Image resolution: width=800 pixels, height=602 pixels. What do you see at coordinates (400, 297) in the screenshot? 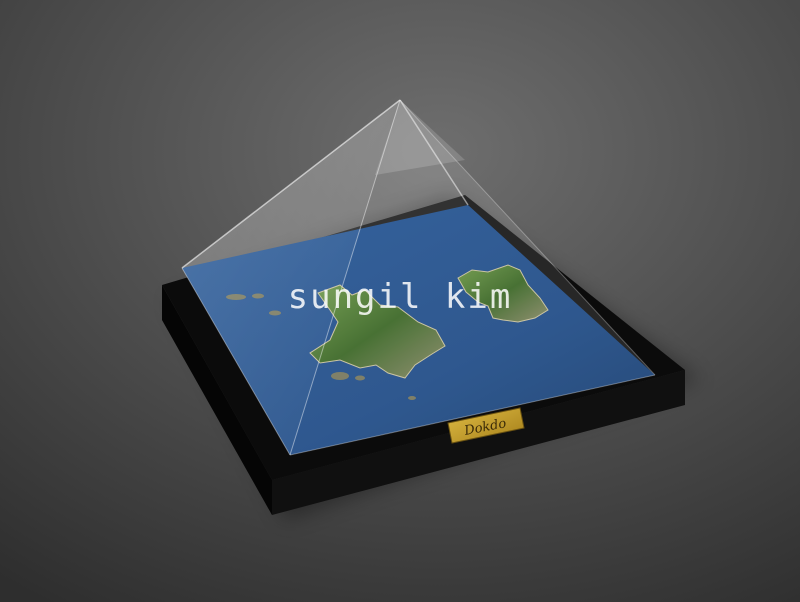
I see `watermark-text: sungil kim` at bounding box center [400, 297].